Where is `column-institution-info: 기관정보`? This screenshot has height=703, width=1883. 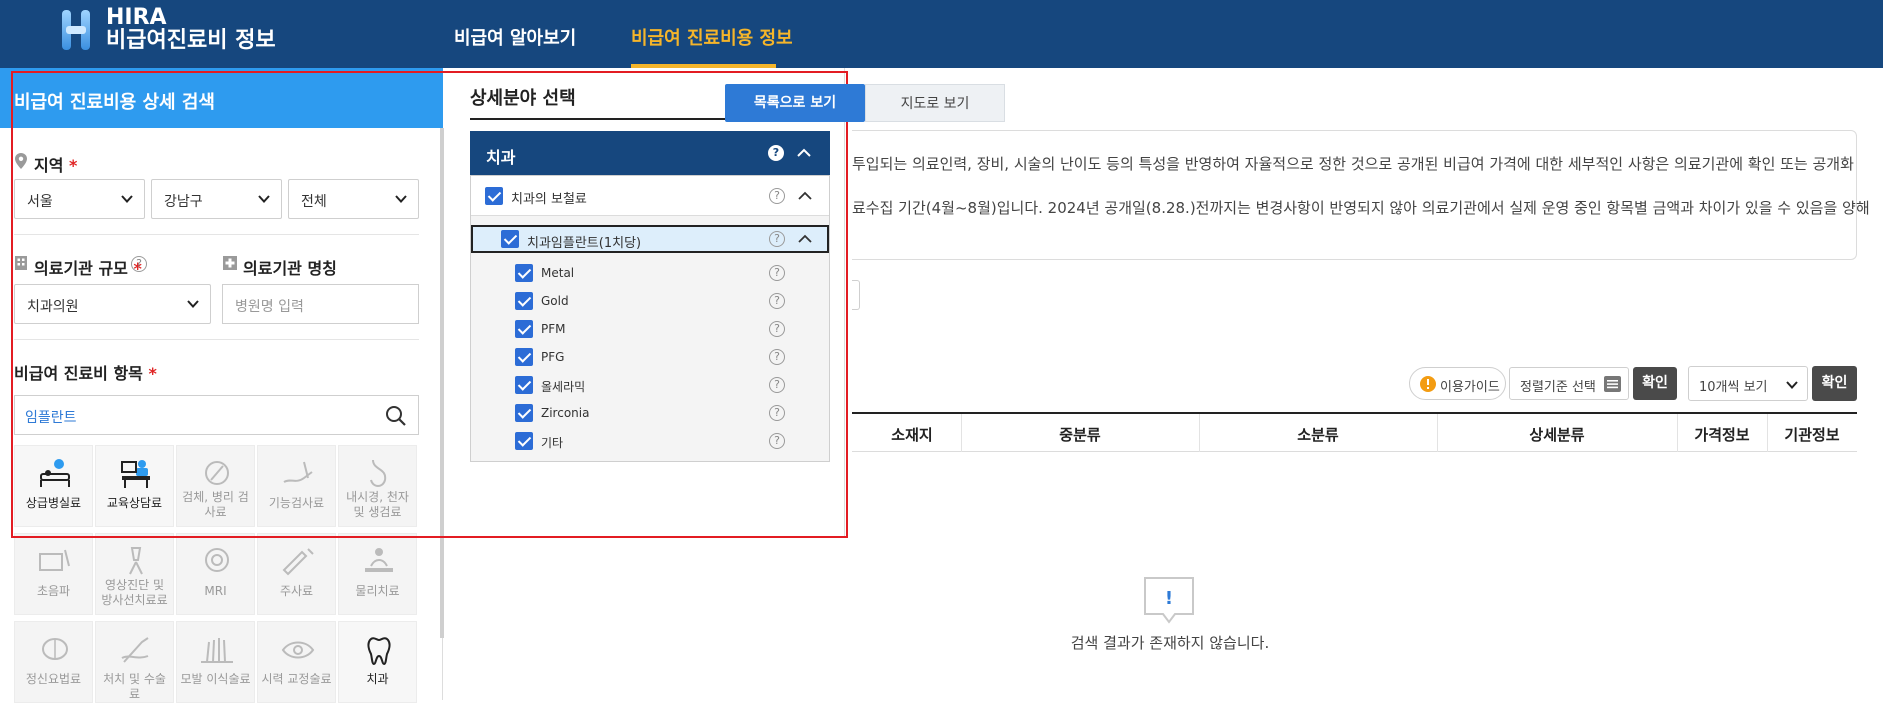
column-institution-info: 기관정보 is located at coordinates (1812, 434).